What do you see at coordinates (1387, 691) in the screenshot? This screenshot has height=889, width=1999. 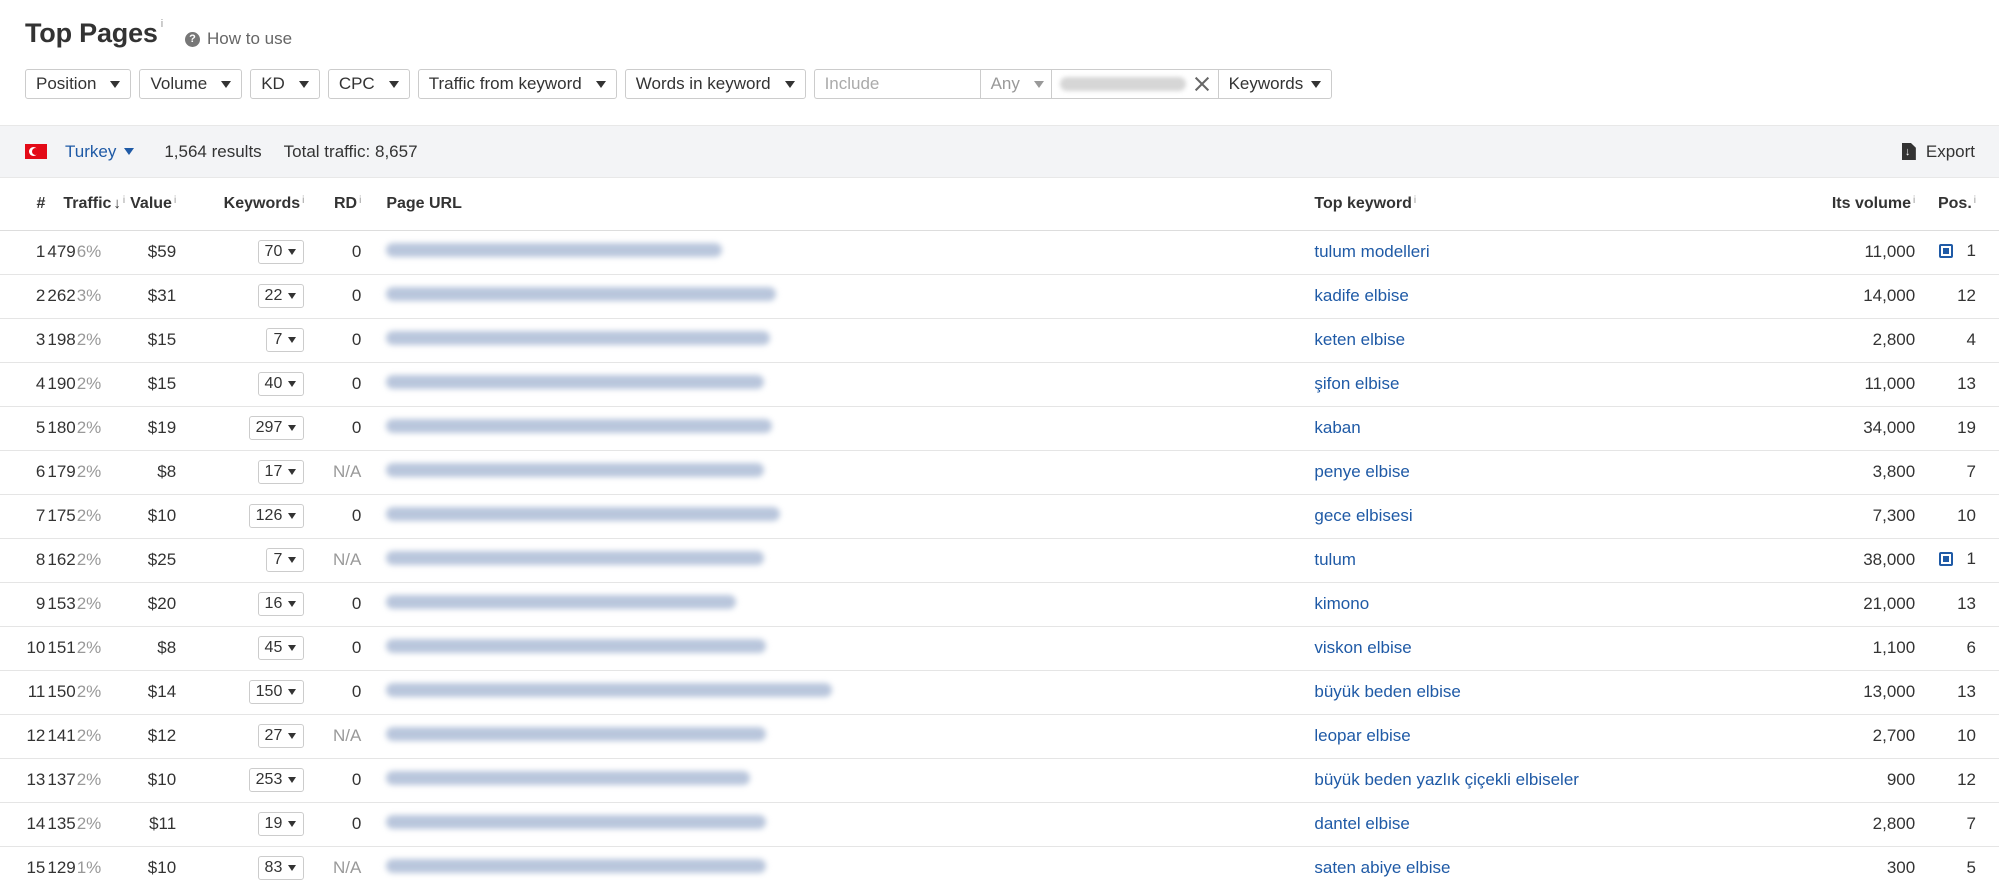 I see `top-keyword-link: büyük beden elbise` at bounding box center [1387, 691].